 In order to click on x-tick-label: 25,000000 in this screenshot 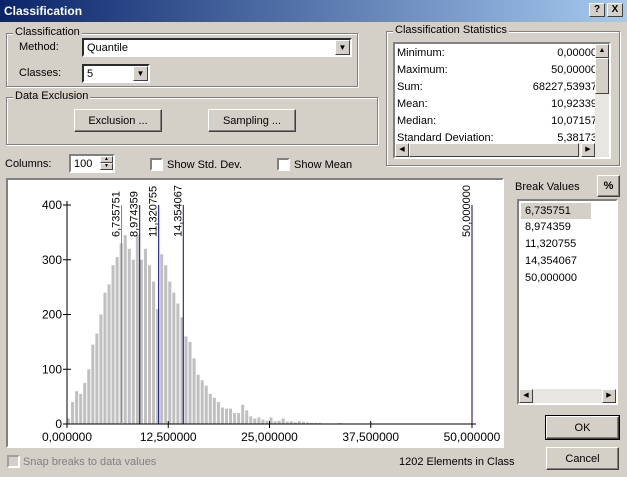, I will do `click(269, 437)`.